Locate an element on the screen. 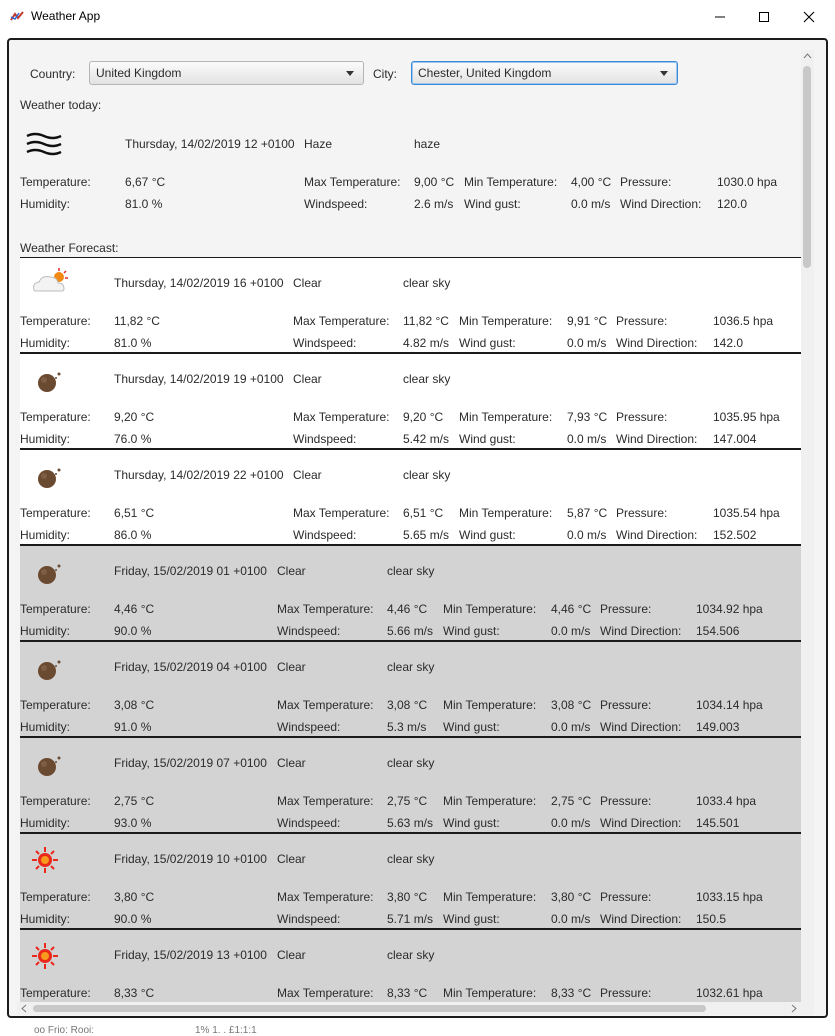 This screenshot has width=835, height=1036. wind-direction-value: 142.0 is located at coordinates (728, 343).